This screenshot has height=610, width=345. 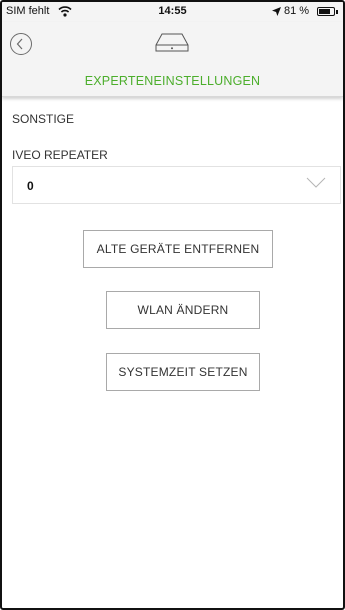 What do you see at coordinates (276, 11) in the screenshot?
I see `location-arrow-icon` at bounding box center [276, 11].